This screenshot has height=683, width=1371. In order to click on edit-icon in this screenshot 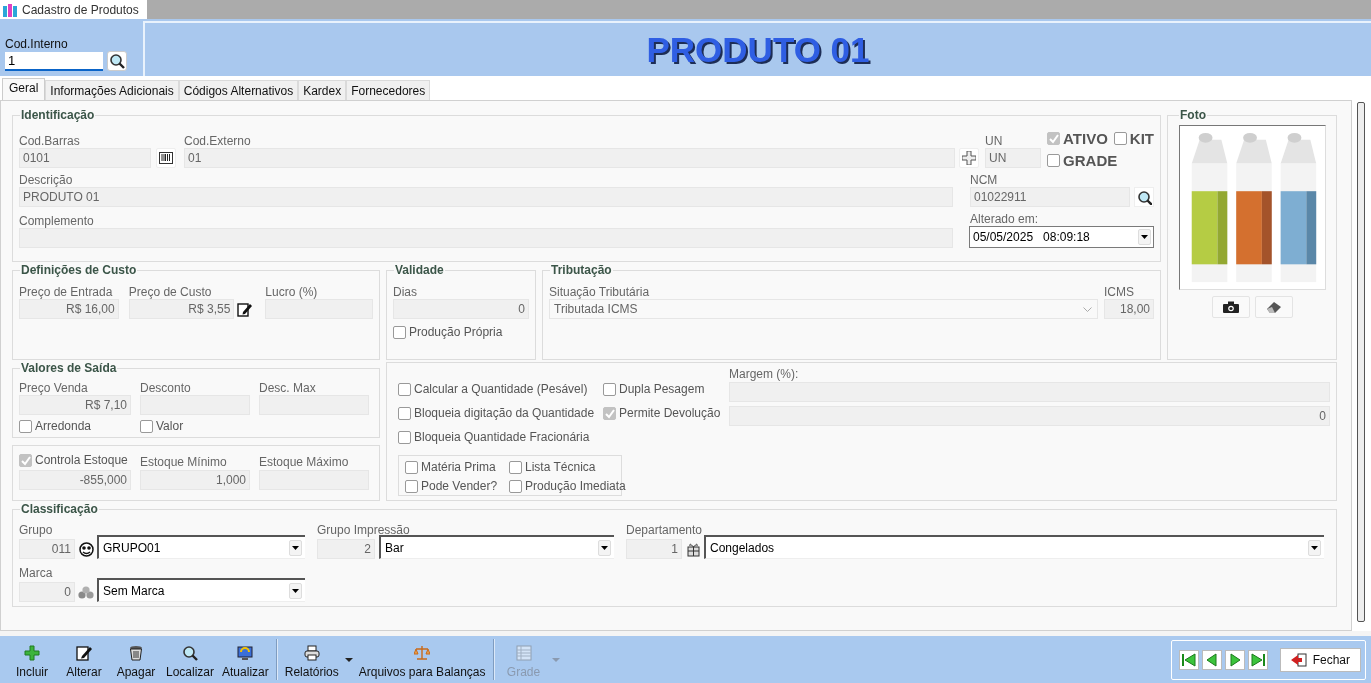, I will do `click(244, 309)`.